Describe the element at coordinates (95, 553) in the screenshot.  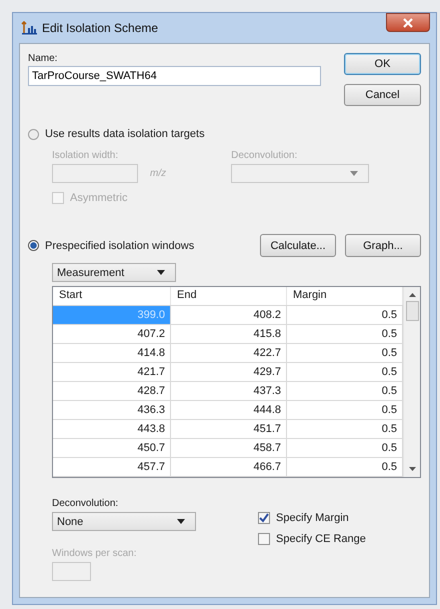
I see `windows-per-scan-label: Windows per scan:` at that location.